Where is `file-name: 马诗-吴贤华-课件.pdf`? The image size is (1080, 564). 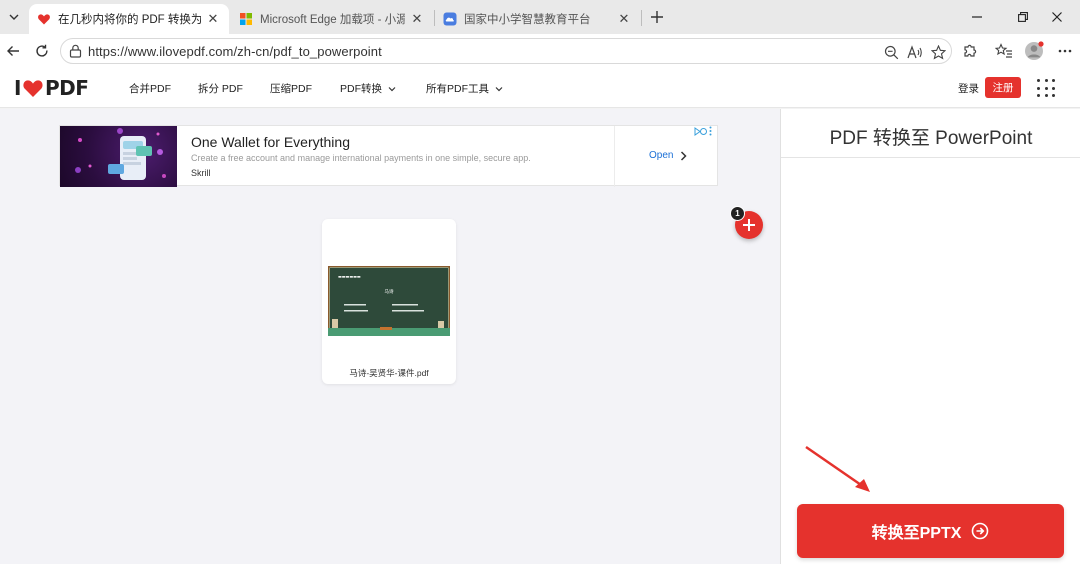
file-name: 马诗-吴贤华-课件.pdf is located at coordinates (389, 373).